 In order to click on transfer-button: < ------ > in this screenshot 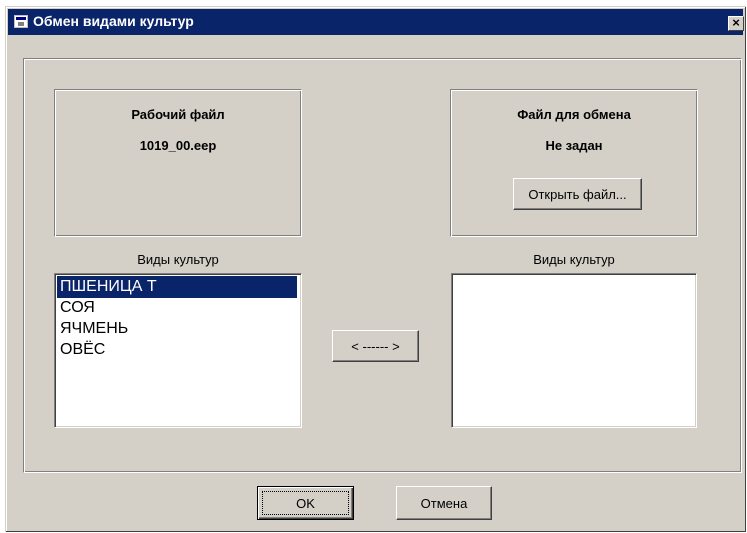, I will do `click(375, 346)`.